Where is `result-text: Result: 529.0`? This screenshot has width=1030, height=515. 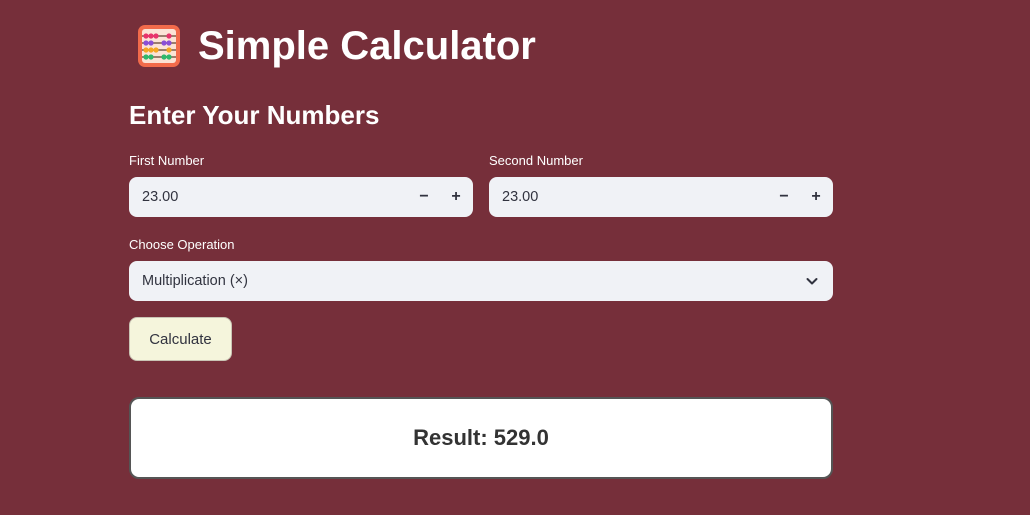 result-text: Result: 529.0 is located at coordinates (481, 437).